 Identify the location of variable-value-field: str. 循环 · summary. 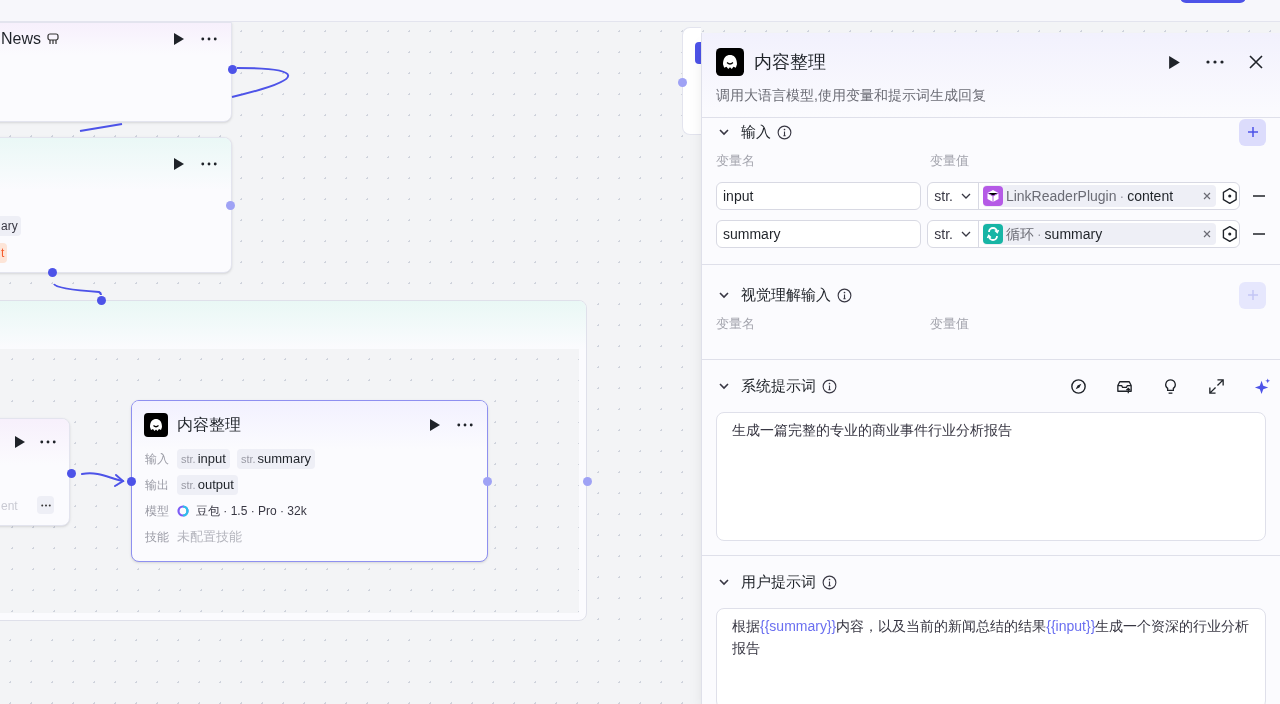
(1084, 234).